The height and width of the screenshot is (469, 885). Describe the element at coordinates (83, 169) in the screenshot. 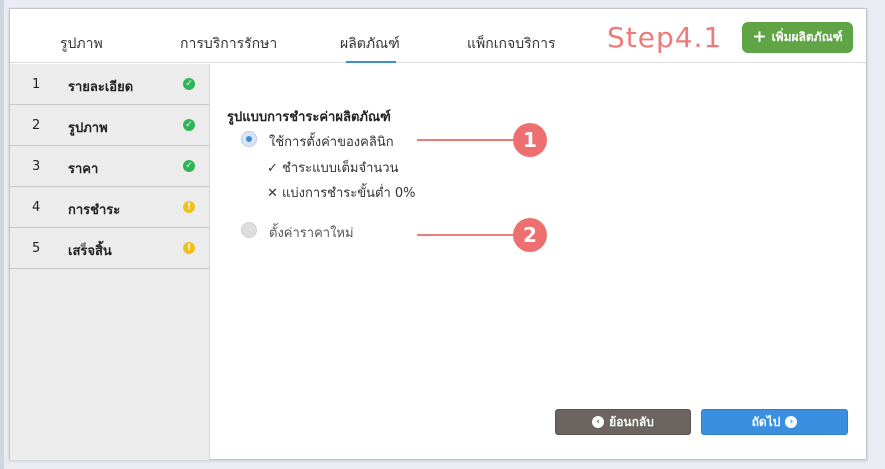

I see `sidebar-item-label: ราคา` at that location.